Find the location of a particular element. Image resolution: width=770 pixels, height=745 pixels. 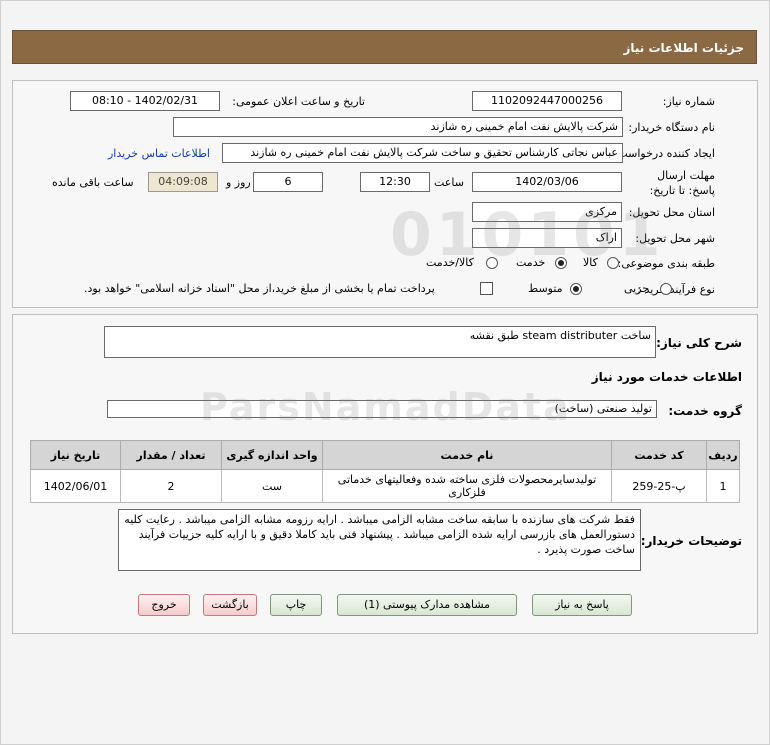

category-radio-service is located at coordinates (561, 263).